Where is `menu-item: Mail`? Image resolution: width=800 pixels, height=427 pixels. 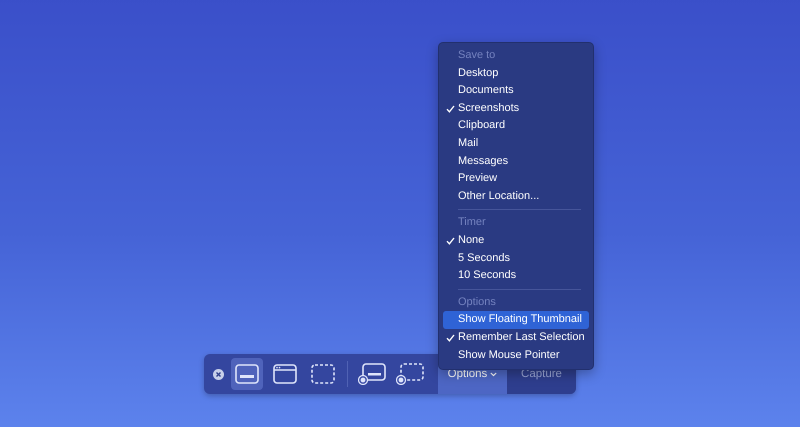
menu-item: Mail is located at coordinates (516, 143).